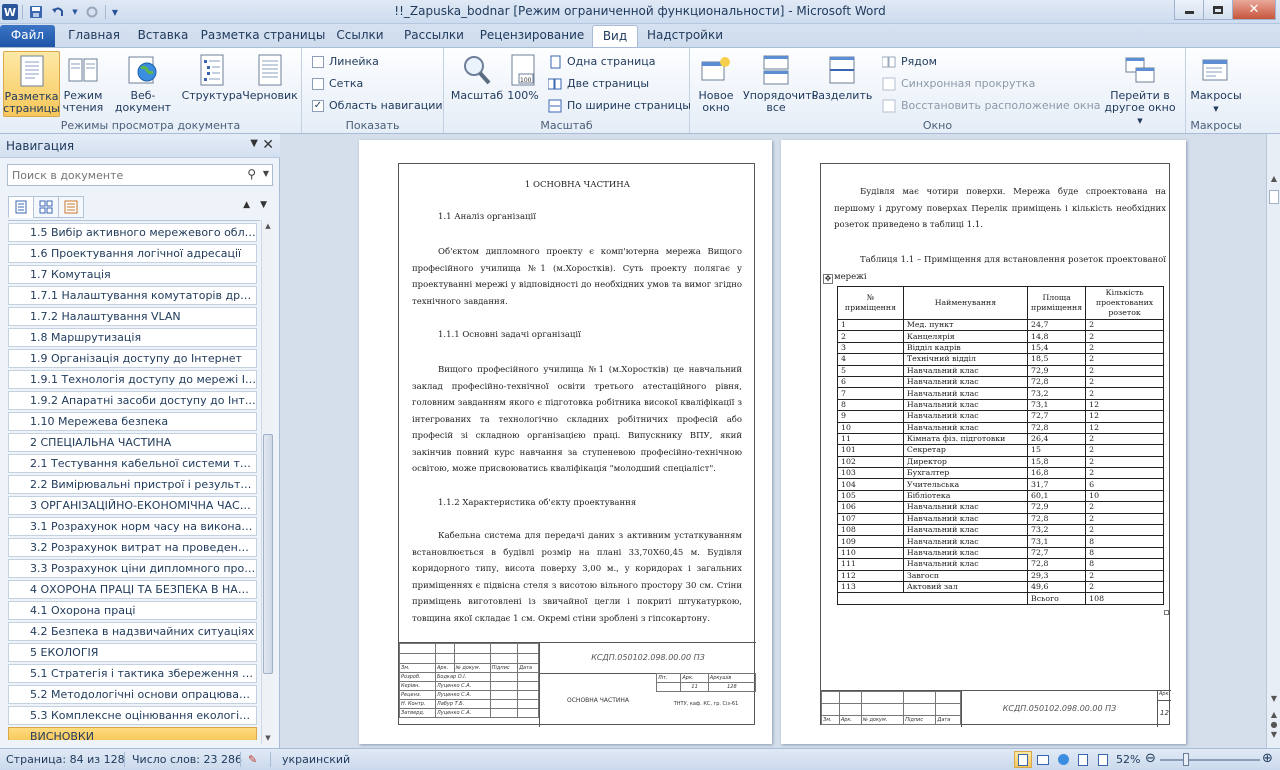 This screenshot has width=1280, height=770. Describe the element at coordinates (266, 173) in the screenshot. I see `search-options-chevron-icon: ▼` at that location.